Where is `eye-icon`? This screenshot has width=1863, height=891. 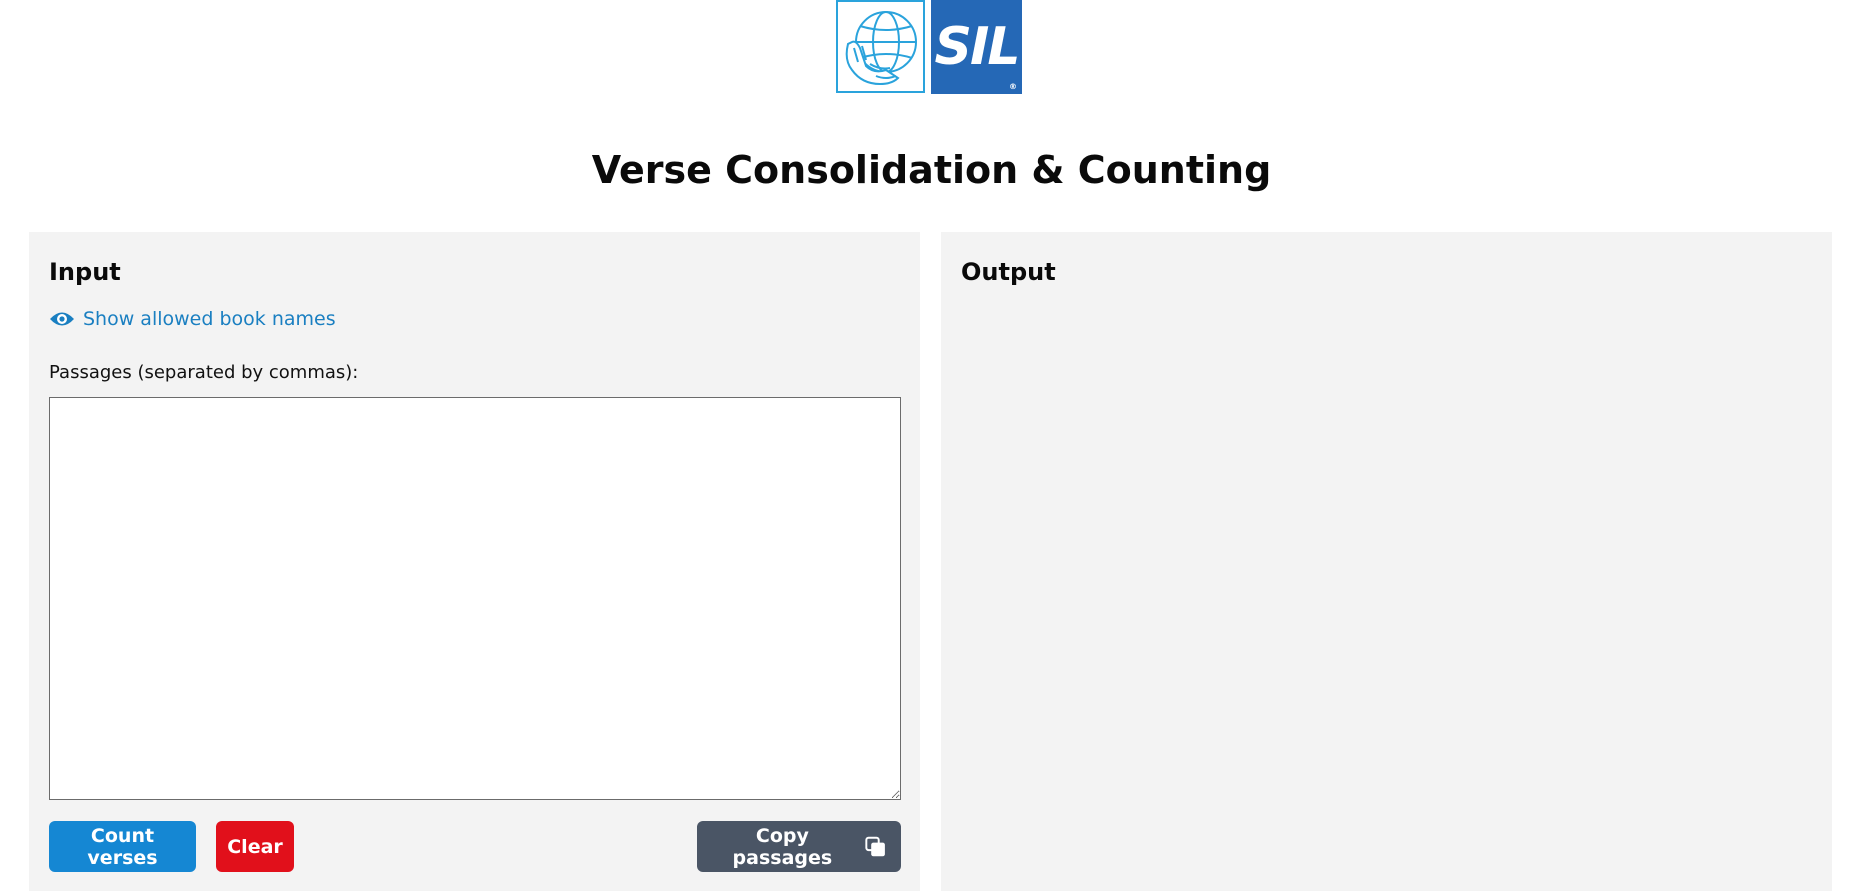 eye-icon is located at coordinates (62, 319).